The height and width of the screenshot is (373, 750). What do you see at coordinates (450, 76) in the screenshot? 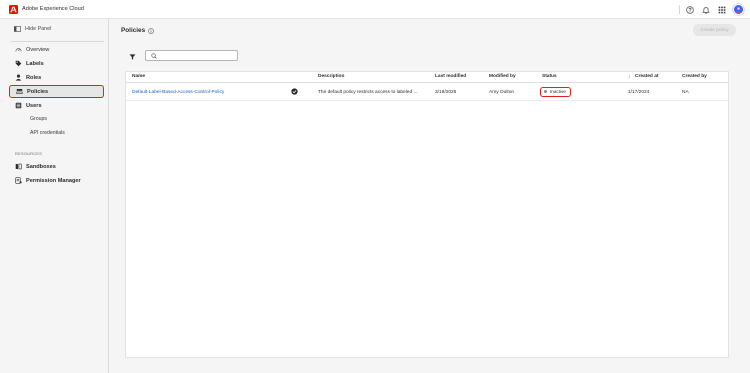
I see `column-header-last-modified: Last modified` at bounding box center [450, 76].